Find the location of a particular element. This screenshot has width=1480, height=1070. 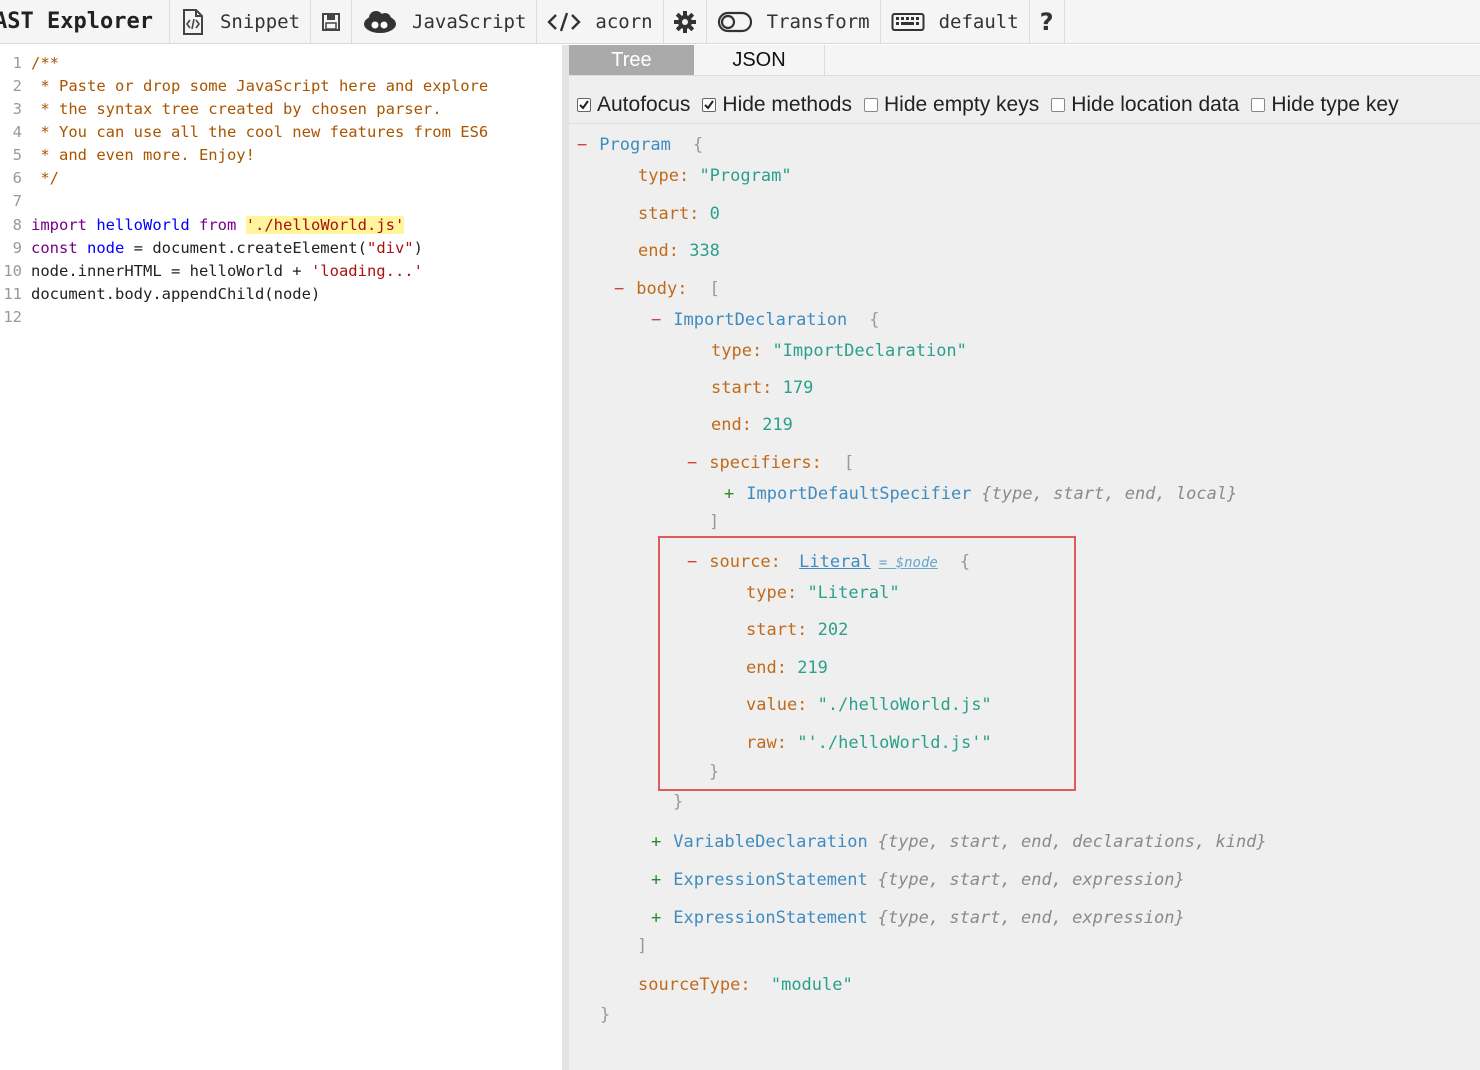

tree-property-specifiers: − specifiers: [ is located at coordinates (770, 463).